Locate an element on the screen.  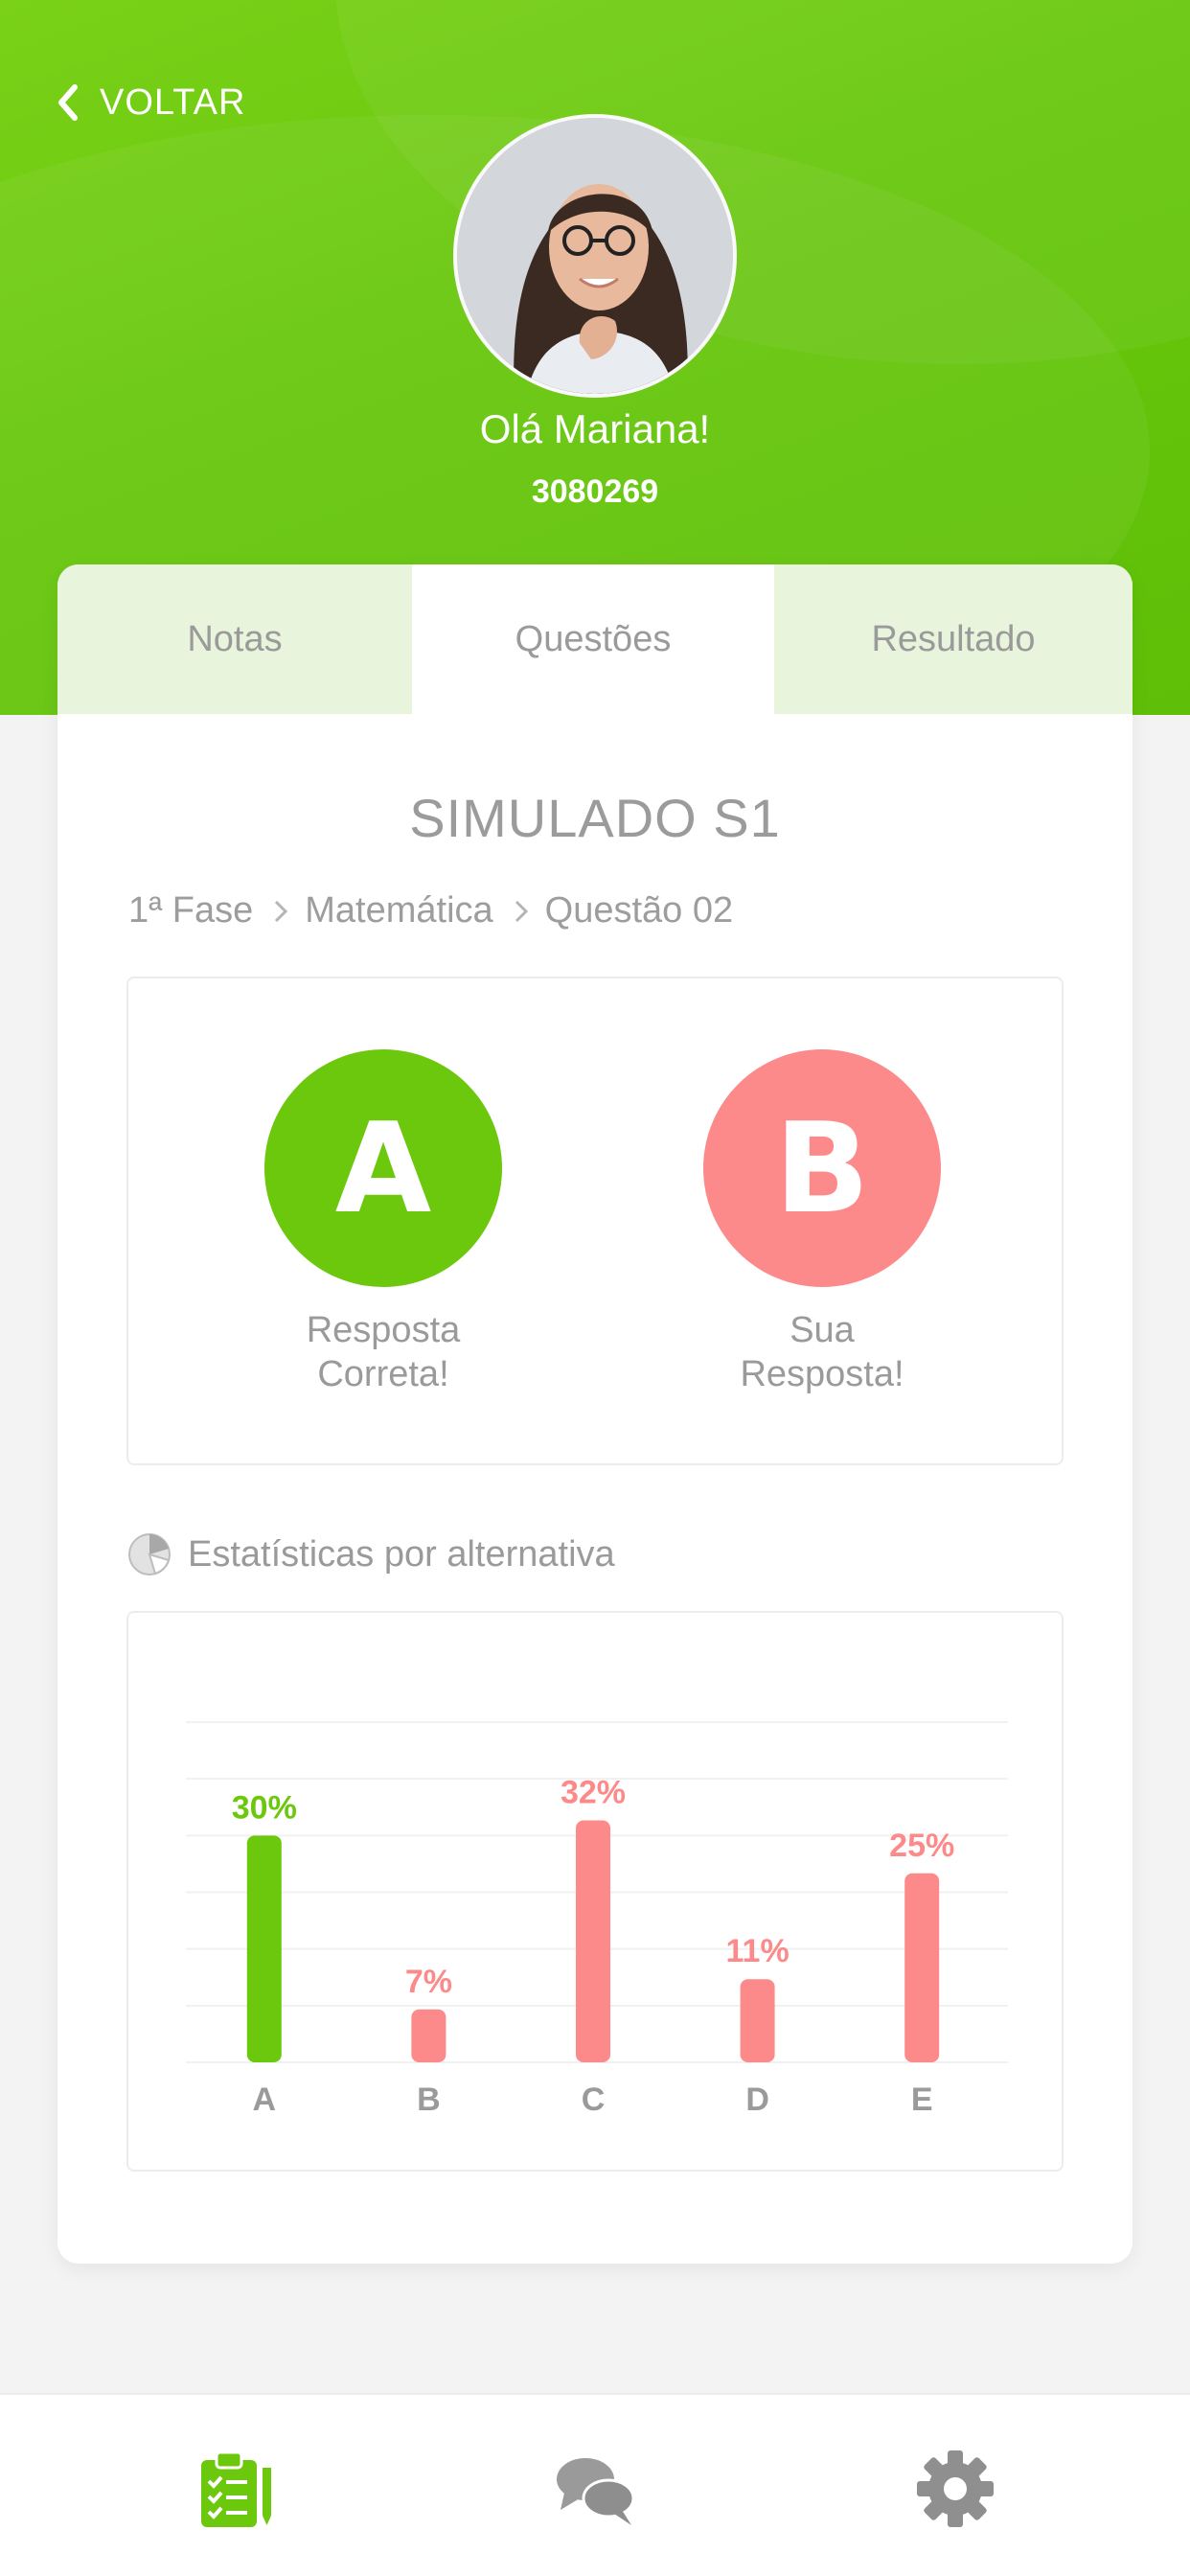
breadcrumb-phase: 1ª Fase is located at coordinates (191, 911).